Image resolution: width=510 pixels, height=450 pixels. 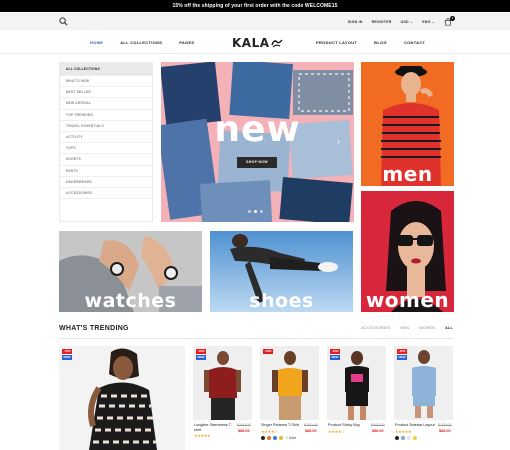 What do you see at coordinates (106, 115) in the screenshot?
I see `sidebar-item-top-trending: TOP TRENDING` at bounding box center [106, 115].